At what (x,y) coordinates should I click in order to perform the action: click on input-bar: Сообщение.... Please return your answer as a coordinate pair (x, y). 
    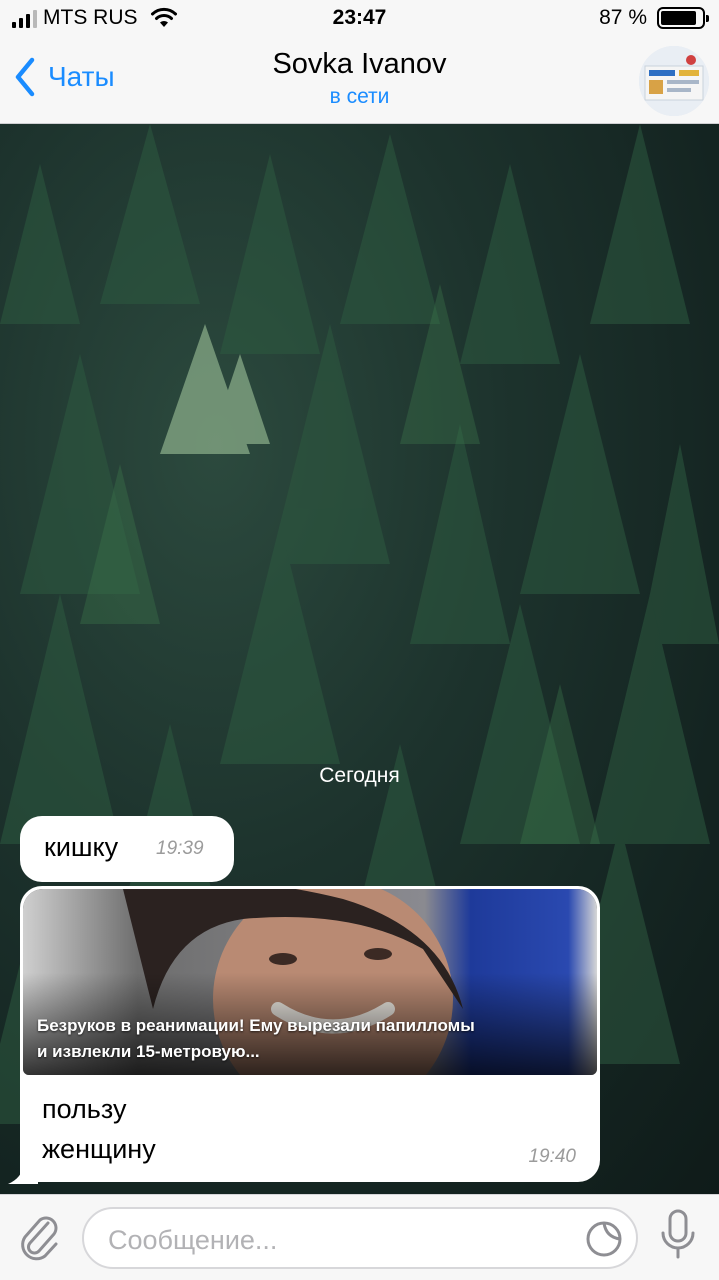
    Looking at the image, I should click on (359, 1237).